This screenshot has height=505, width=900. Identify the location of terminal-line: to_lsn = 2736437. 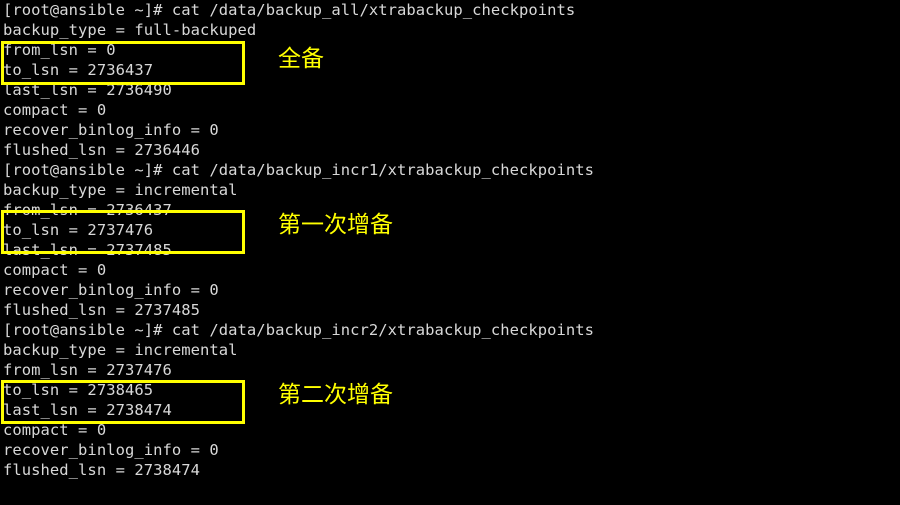
(78, 70).